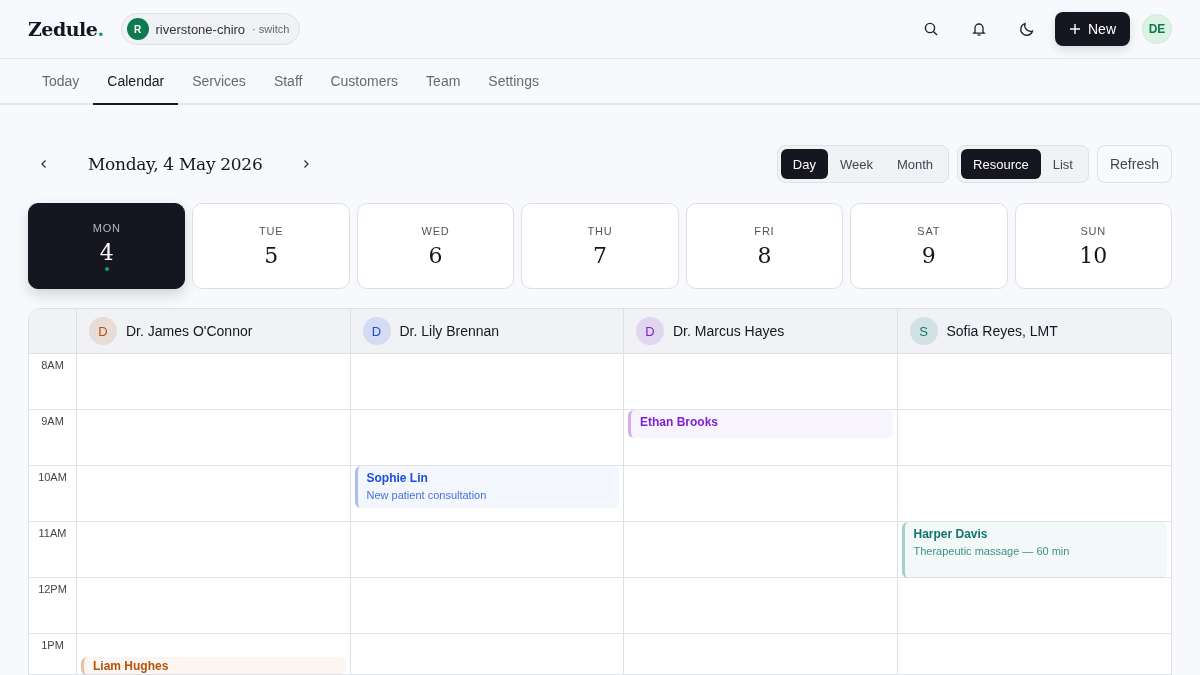  I want to click on appointment-name: Ethan Brooks, so click(679, 422).